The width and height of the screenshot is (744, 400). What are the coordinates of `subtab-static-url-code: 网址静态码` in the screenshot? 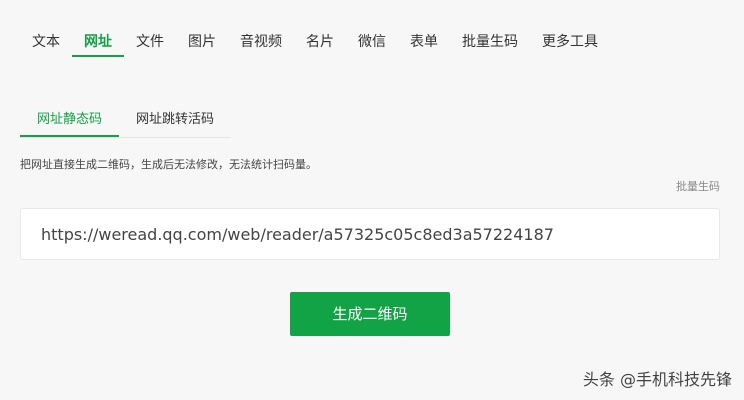 It's located at (70, 120).